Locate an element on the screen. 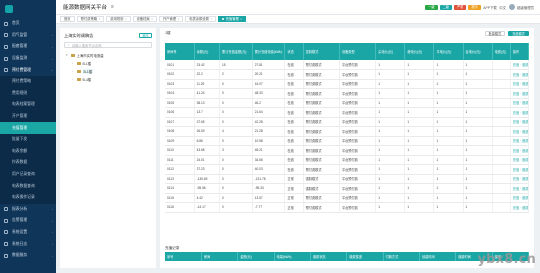 The width and height of the screenshot is (540, 273). sidebar-item: 电表操作记录 is located at coordinates (28, 197).